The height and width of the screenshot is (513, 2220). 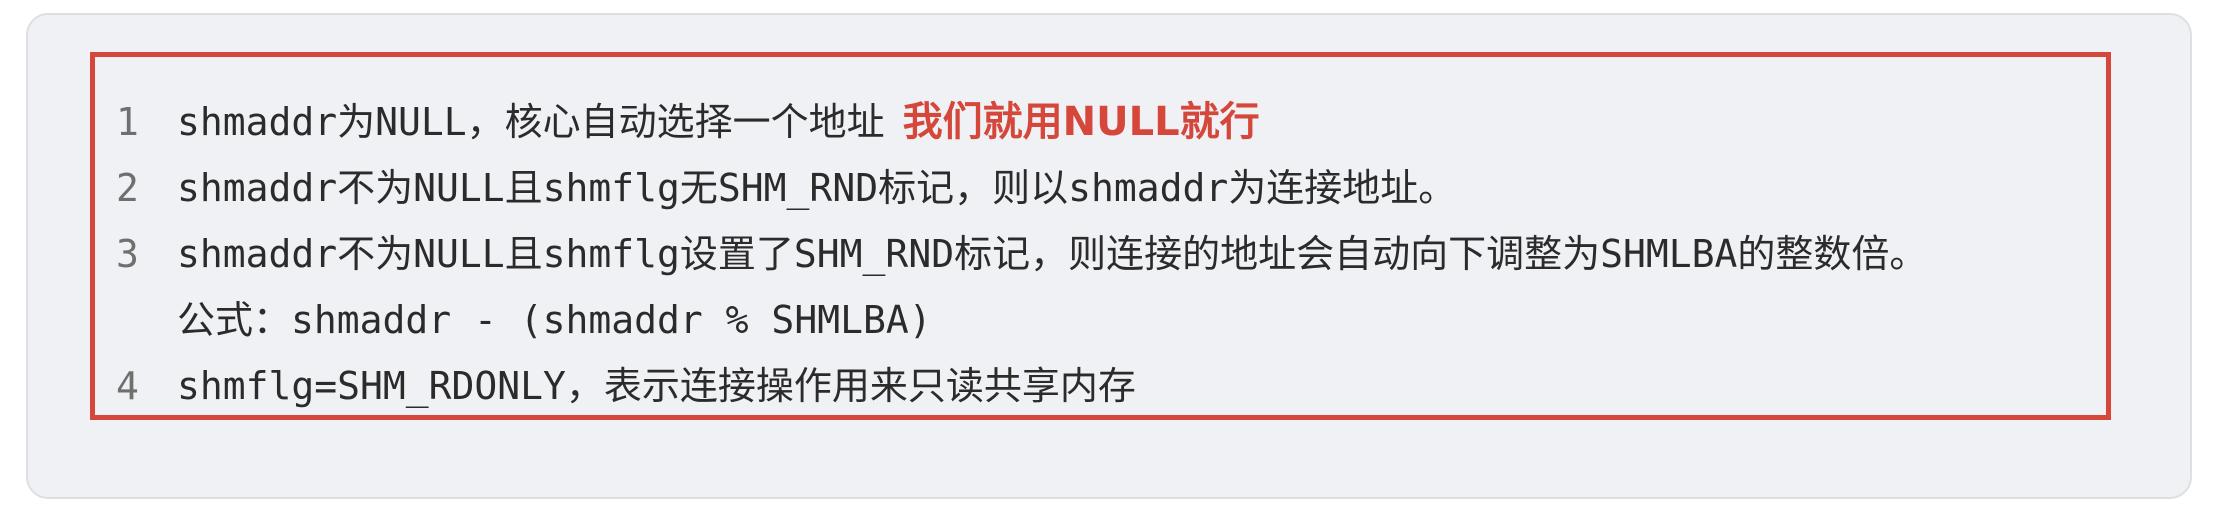 What do you see at coordinates (554, 320) in the screenshot?
I see `line-text: 公式：shmaddr - (shmaddr % SHMLBA)` at bounding box center [554, 320].